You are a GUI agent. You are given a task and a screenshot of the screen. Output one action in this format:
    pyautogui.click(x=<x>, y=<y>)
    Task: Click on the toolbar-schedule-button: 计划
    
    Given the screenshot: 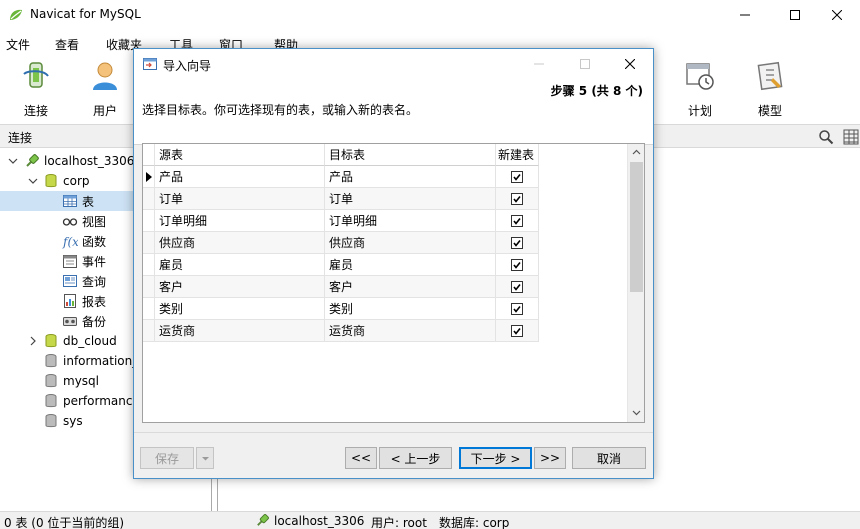 What is the action you would take?
    pyautogui.click(x=700, y=89)
    